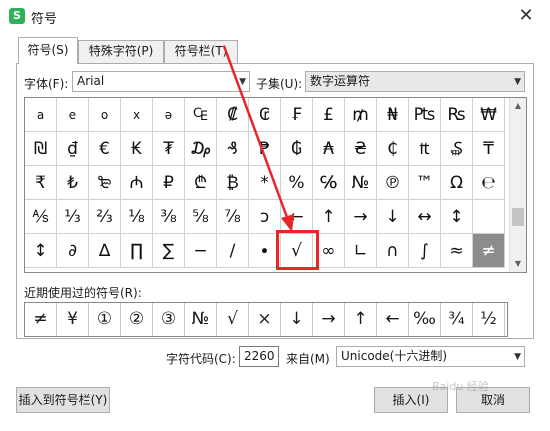  What do you see at coordinates (526, 16) in the screenshot?
I see `close-icon: ✕` at bounding box center [526, 16].